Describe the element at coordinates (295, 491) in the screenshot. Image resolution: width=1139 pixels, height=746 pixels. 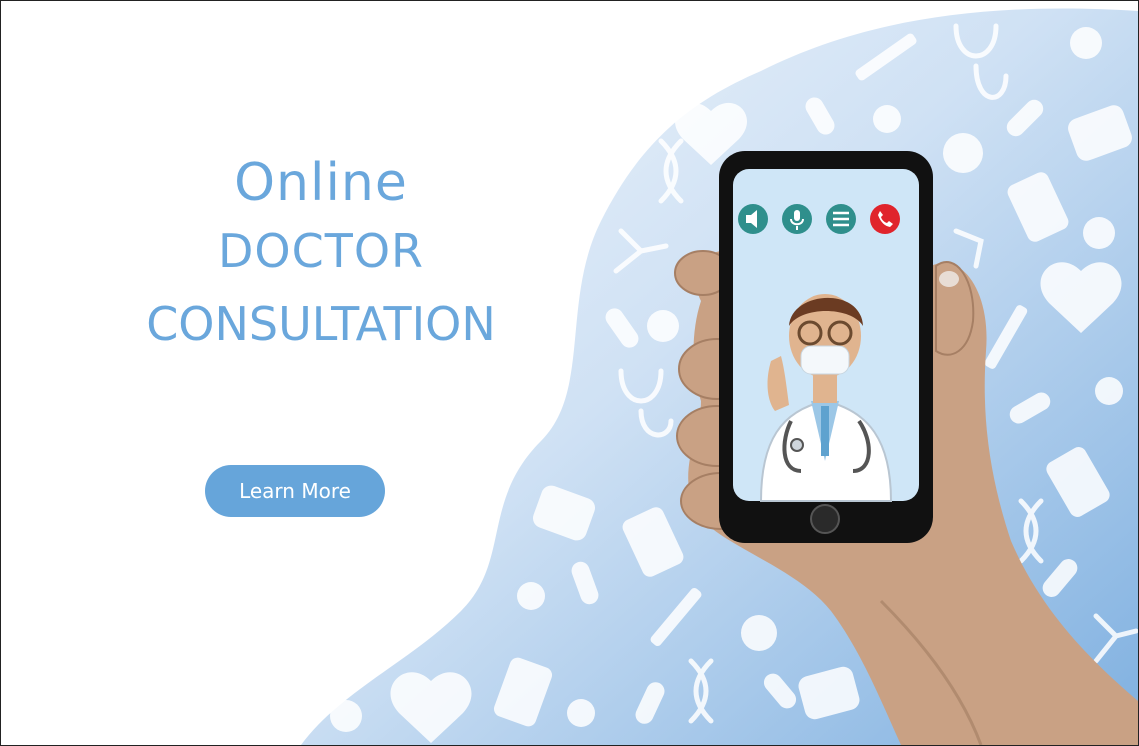
I see `learn-more-button: Learn More` at that location.